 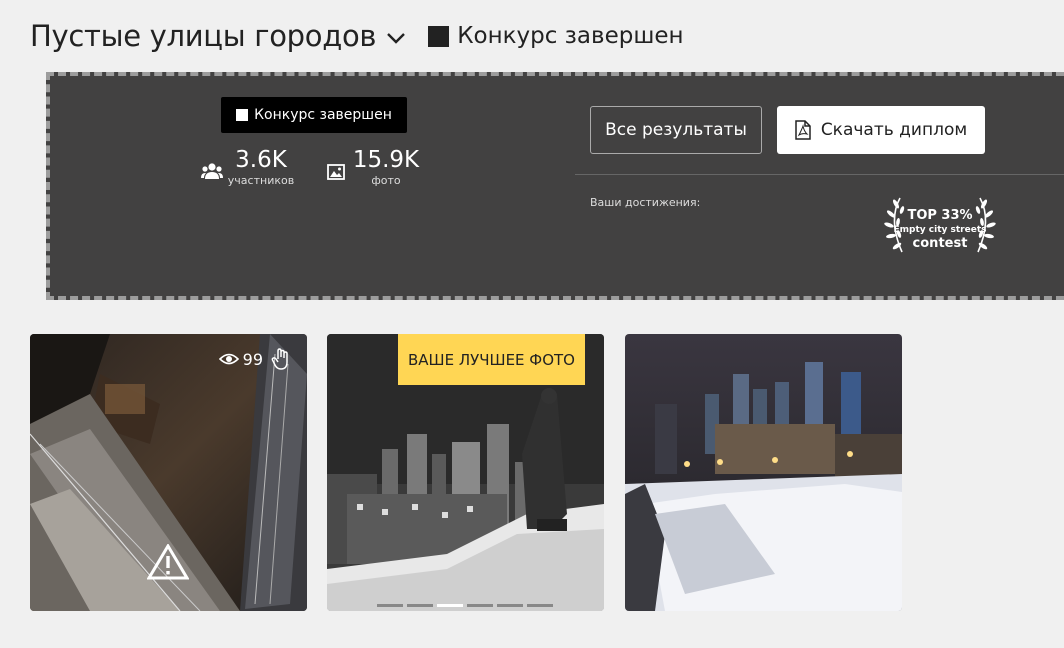 I want to click on contest-status: Конкурс завершен, so click(x=556, y=36).